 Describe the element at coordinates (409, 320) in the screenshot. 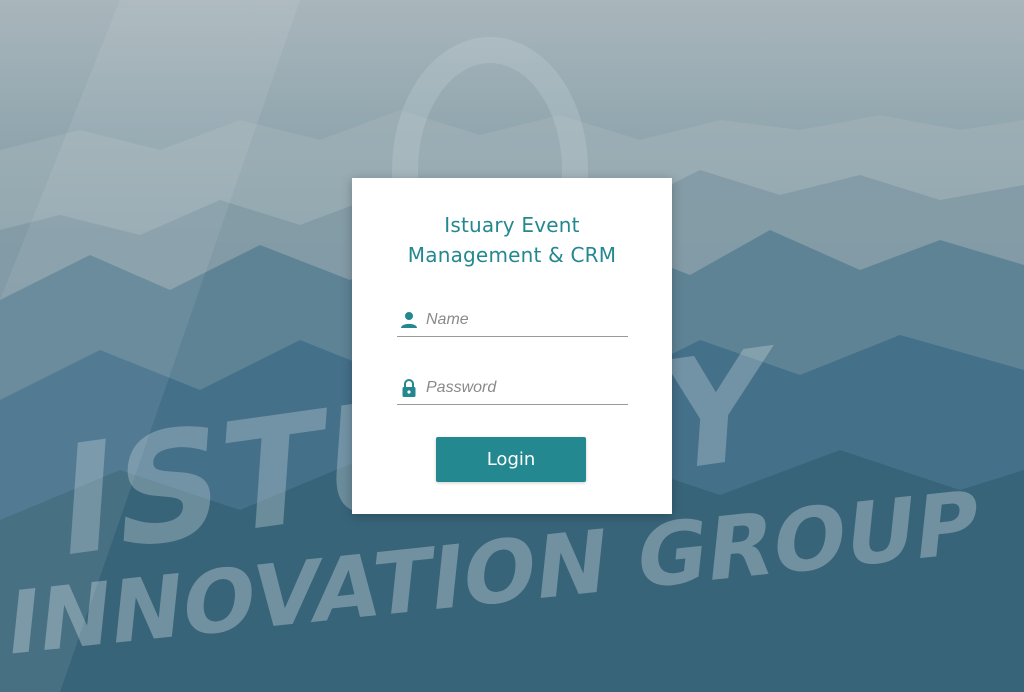

I see `person-icon` at that location.